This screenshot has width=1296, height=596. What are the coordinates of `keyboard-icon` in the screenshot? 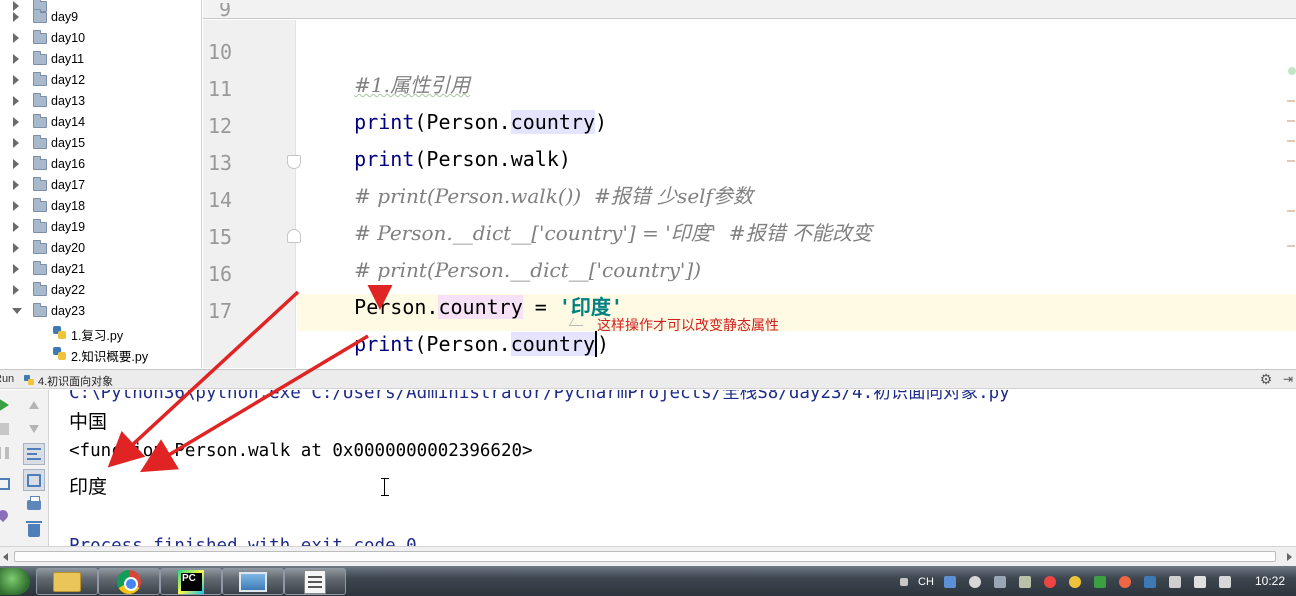 It's located at (949, 582).